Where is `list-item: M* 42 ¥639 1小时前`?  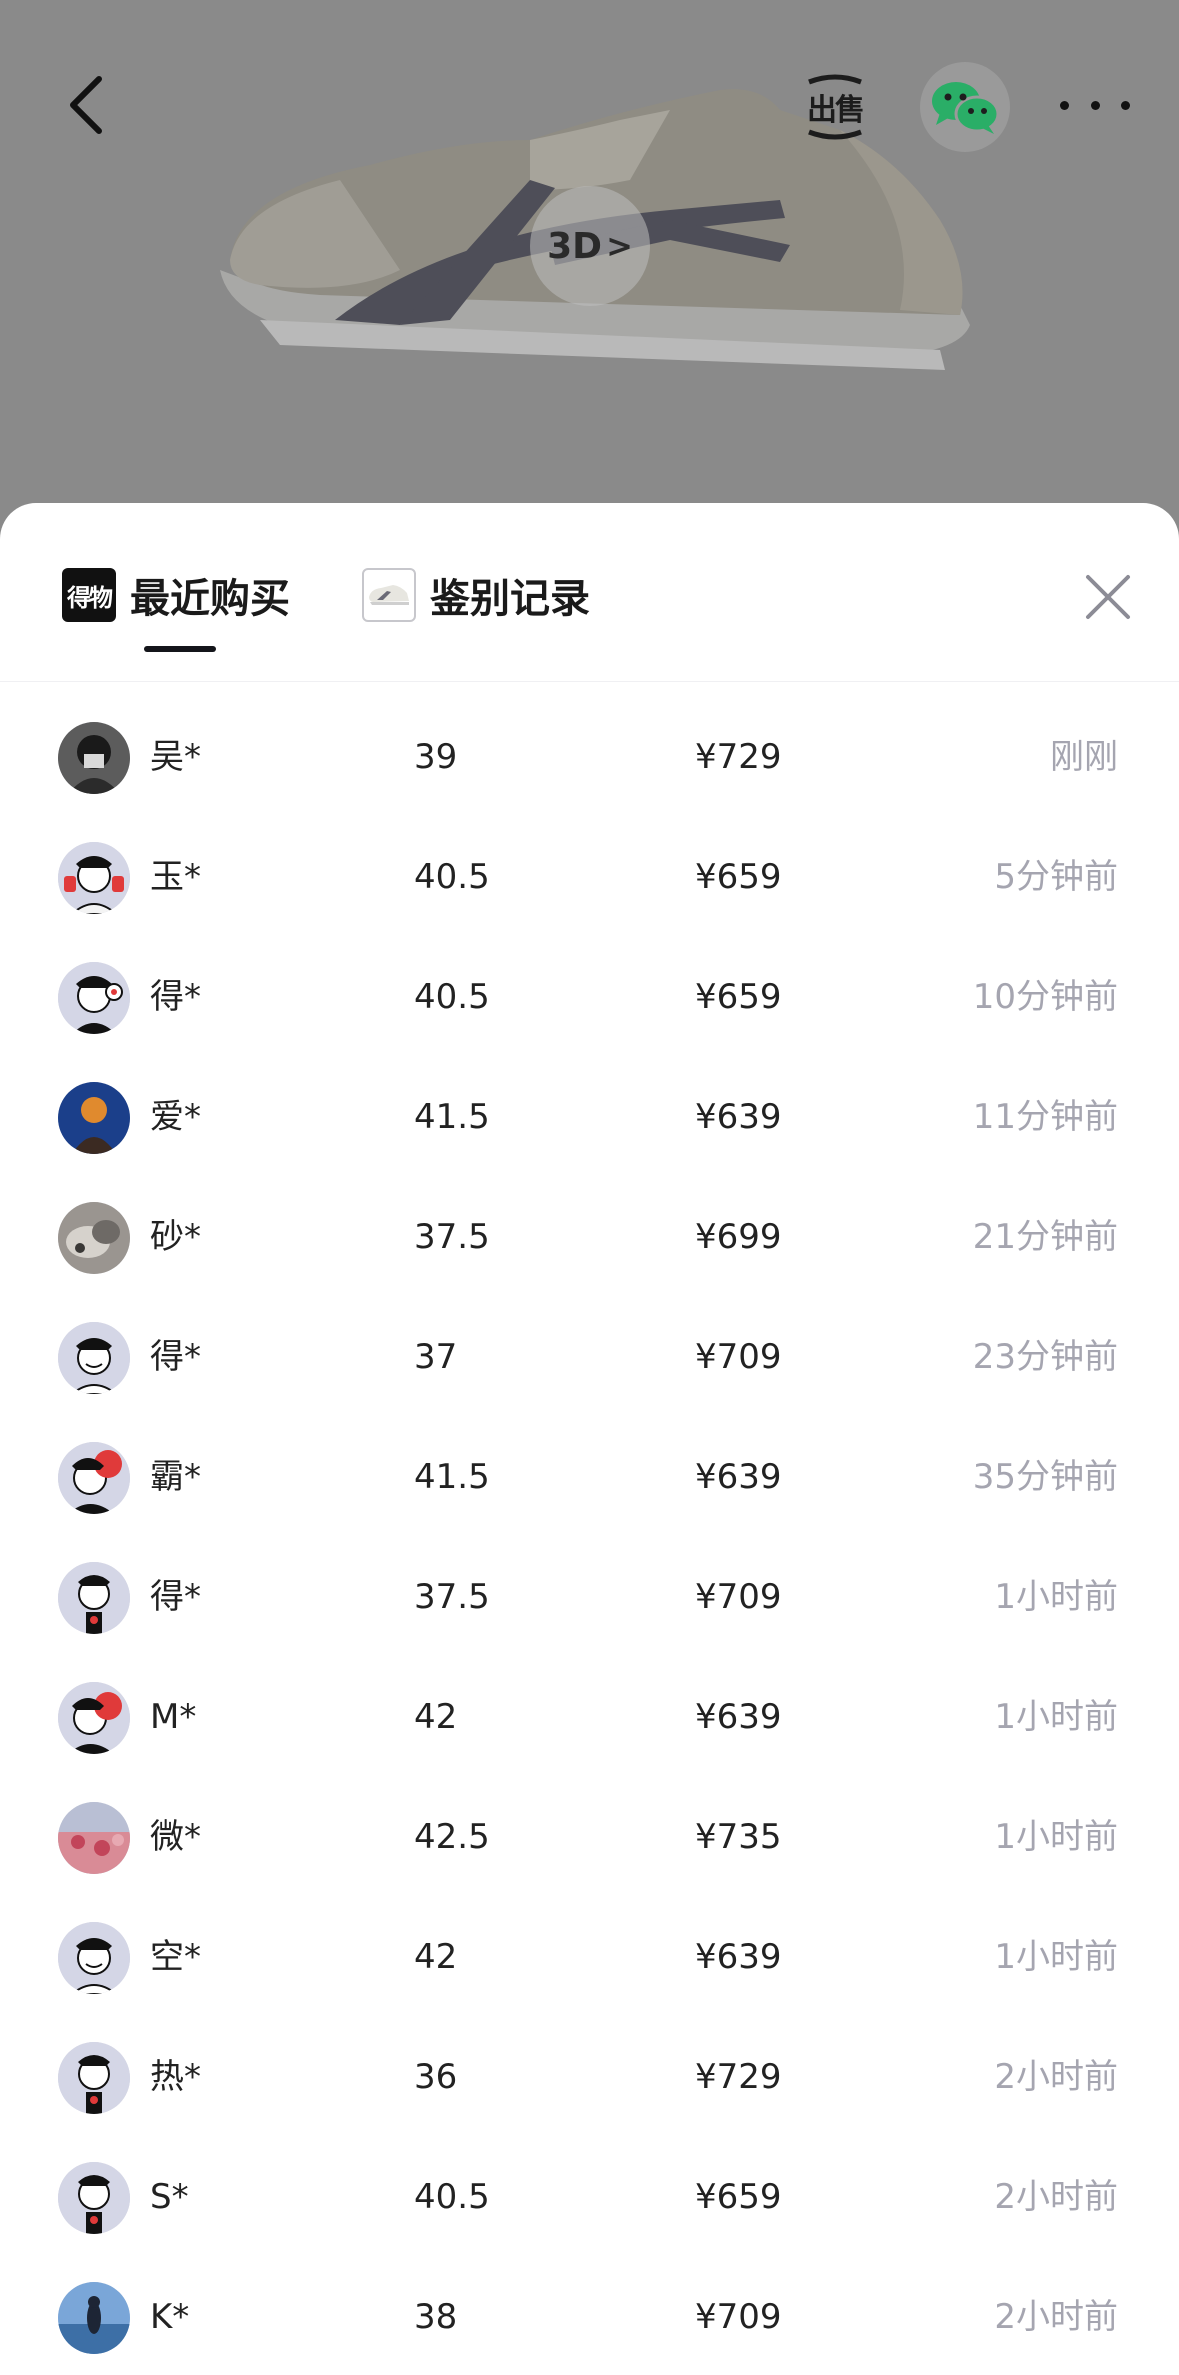 list-item: M* 42 ¥639 1小时前 is located at coordinates (589, 1716).